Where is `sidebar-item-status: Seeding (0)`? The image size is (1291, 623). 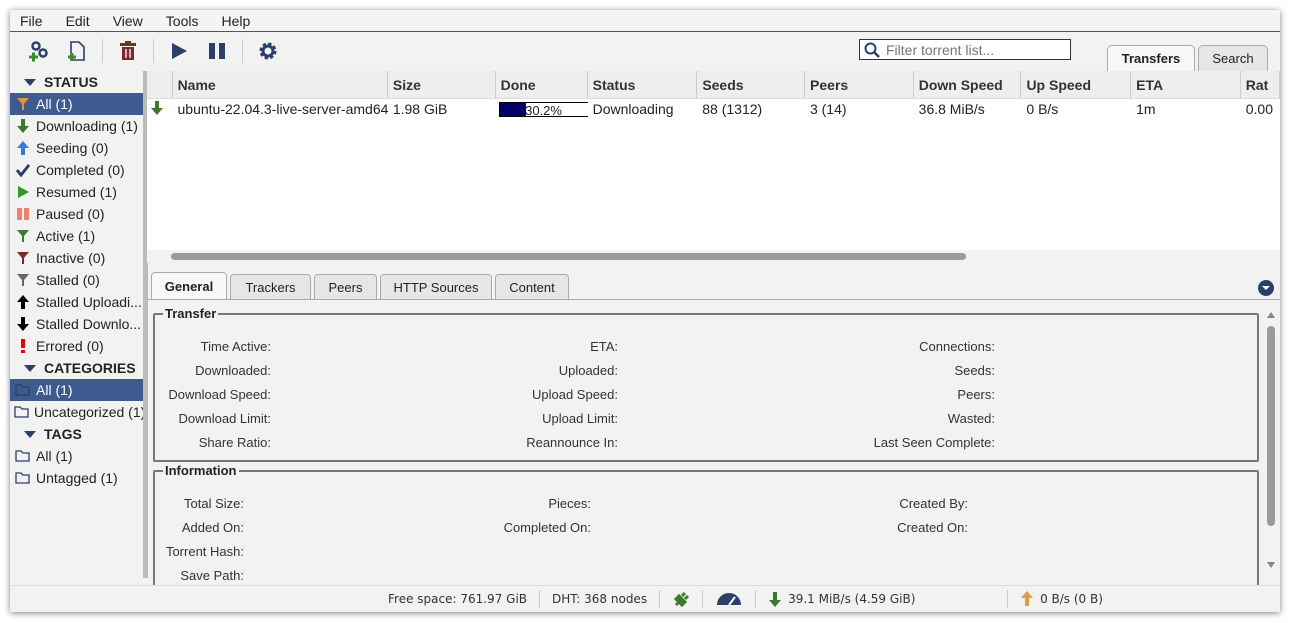 sidebar-item-status: Seeding (0) is located at coordinates (76, 148).